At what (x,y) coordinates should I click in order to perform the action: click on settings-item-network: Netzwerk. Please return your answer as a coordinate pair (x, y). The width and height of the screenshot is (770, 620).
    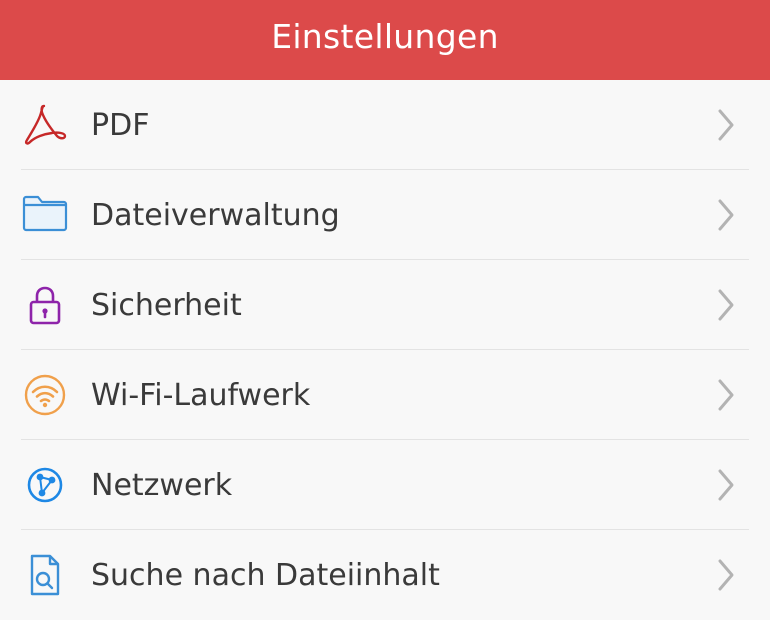
    Looking at the image, I should click on (385, 485).